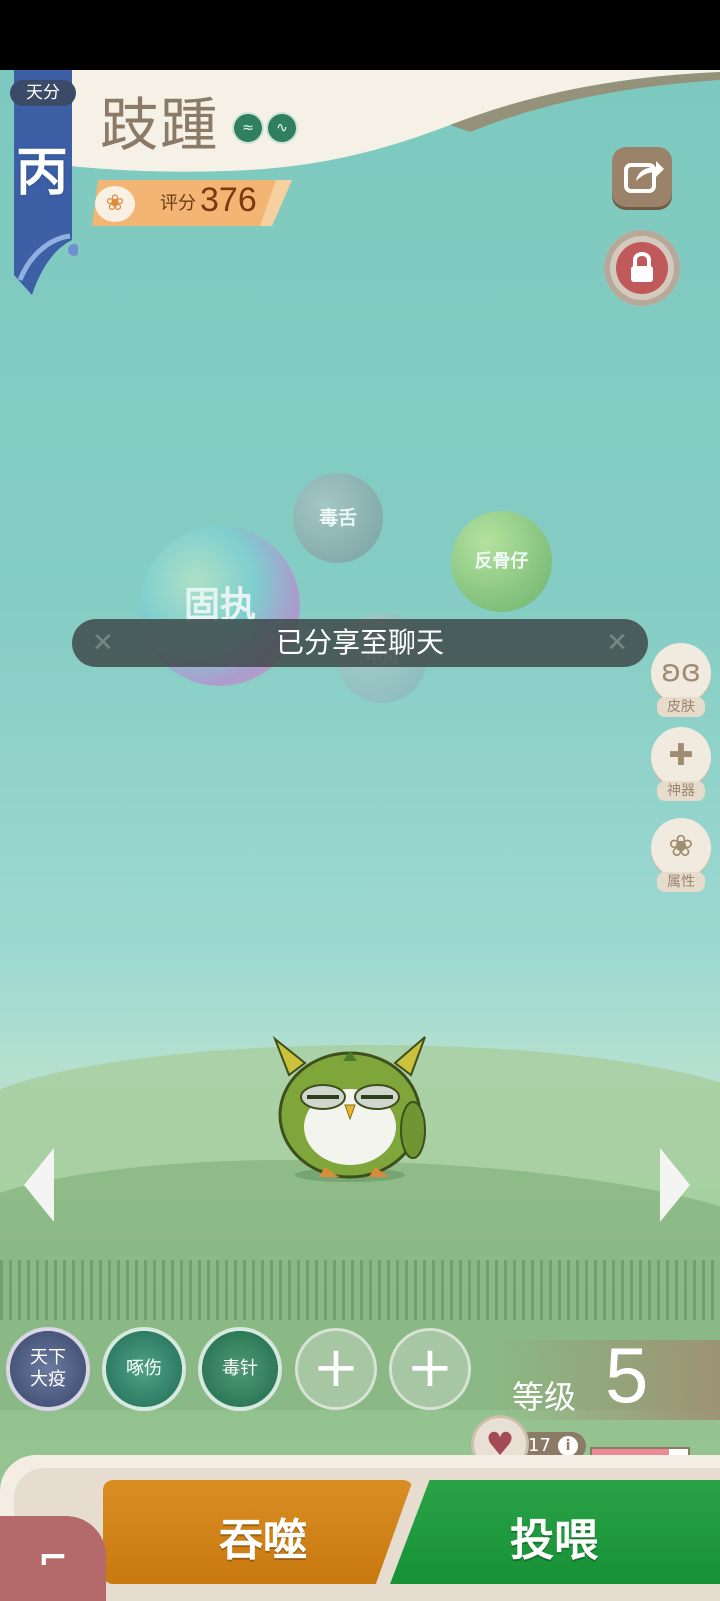 Image resolution: width=720 pixels, height=1601 pixels. Describe the element at coordinates (675, 1185) in the screenshot. I see `next-arrow-icon` at that location.